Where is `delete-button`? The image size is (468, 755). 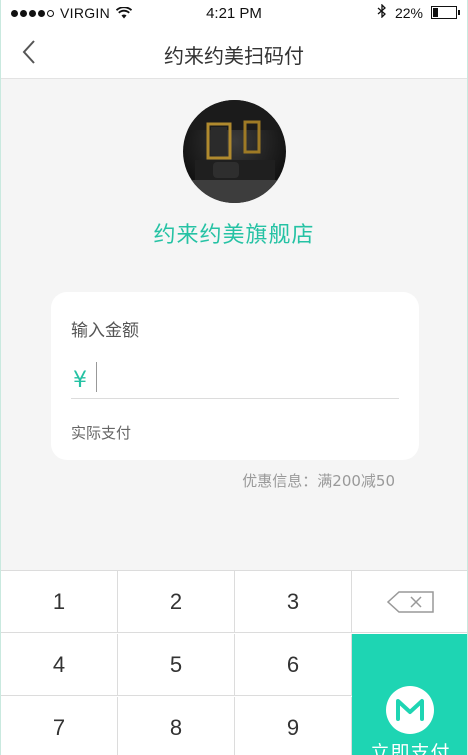 delete-button is located at coordinates (409, 602).